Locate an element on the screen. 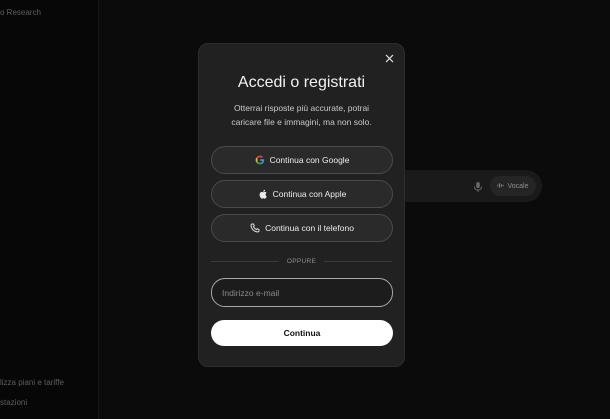  close-icon is located at coordinates (389, 59).